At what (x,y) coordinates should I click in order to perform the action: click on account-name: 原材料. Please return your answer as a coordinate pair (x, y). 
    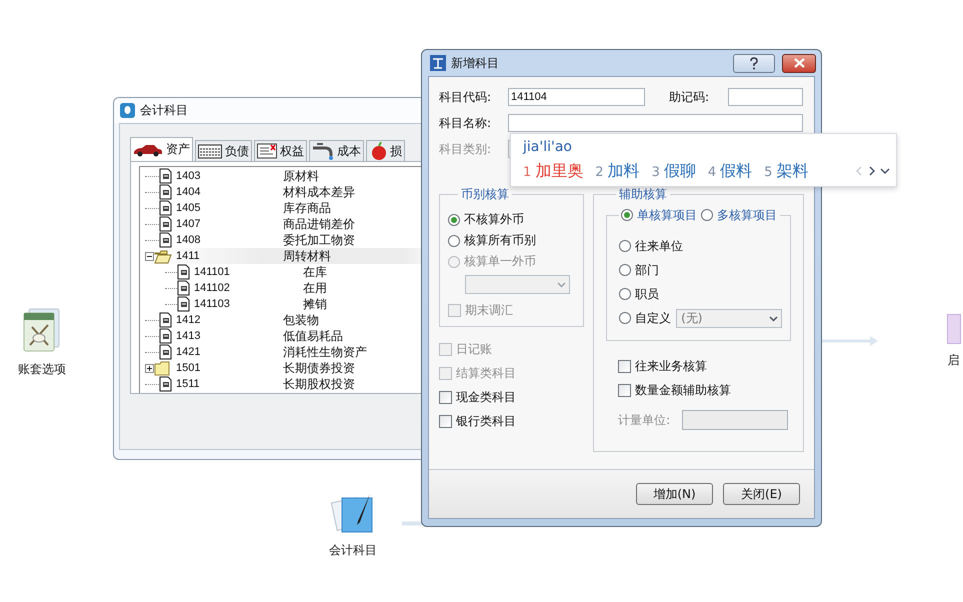
    Looking at the image, I should click on (301, 176).